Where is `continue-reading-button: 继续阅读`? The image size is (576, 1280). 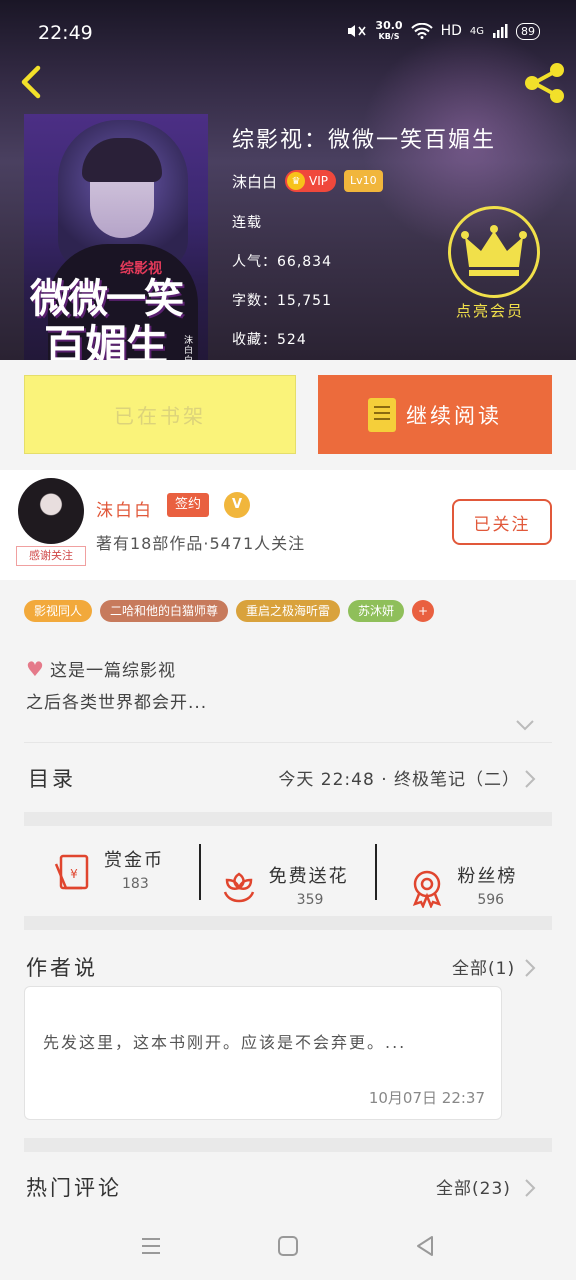
continue-reading-button: 继续阅读 is located at coordinates (435, 414).